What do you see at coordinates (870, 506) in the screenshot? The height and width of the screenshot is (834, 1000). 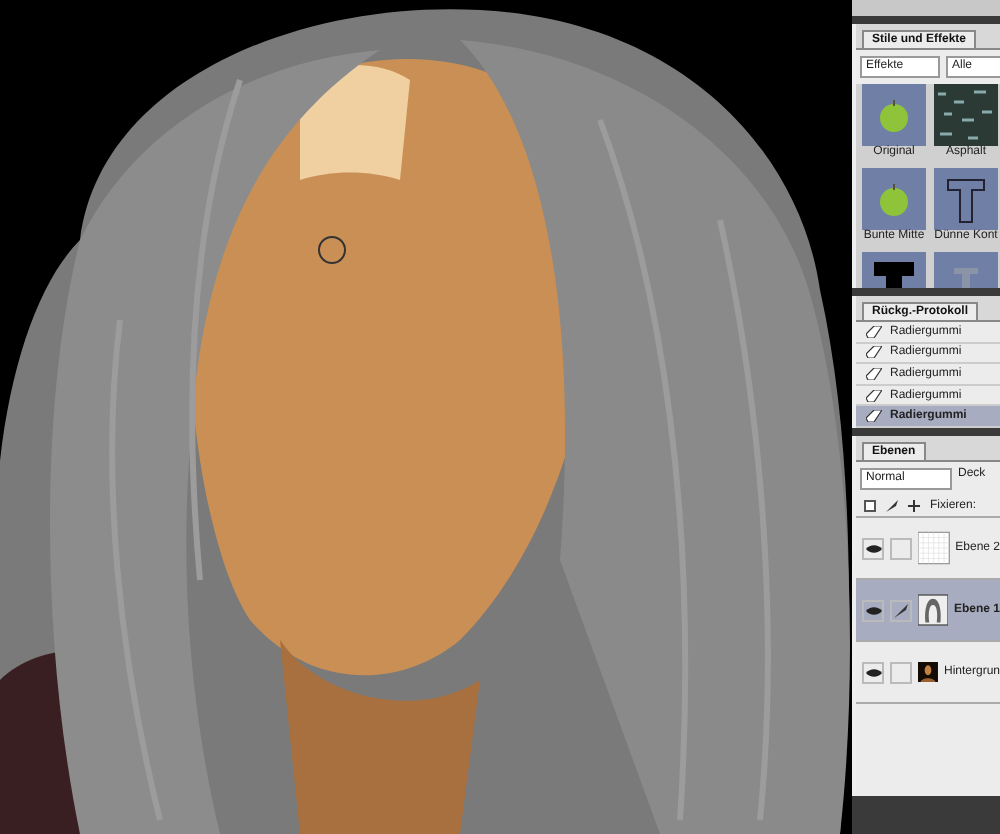 I see `lock-transparency-icon` at bounding box center [870, 506].